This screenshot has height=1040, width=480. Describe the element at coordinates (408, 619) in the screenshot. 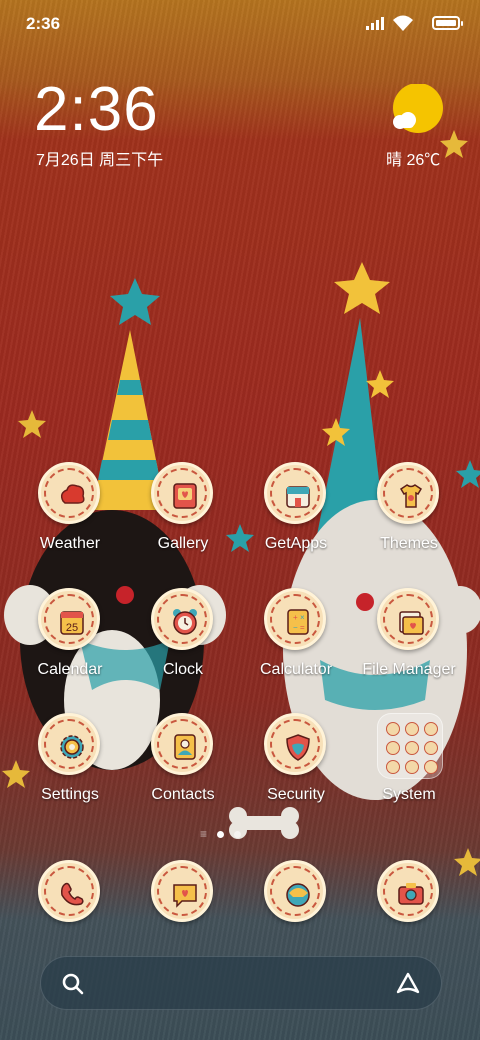

I see `folder-icon` at that location.